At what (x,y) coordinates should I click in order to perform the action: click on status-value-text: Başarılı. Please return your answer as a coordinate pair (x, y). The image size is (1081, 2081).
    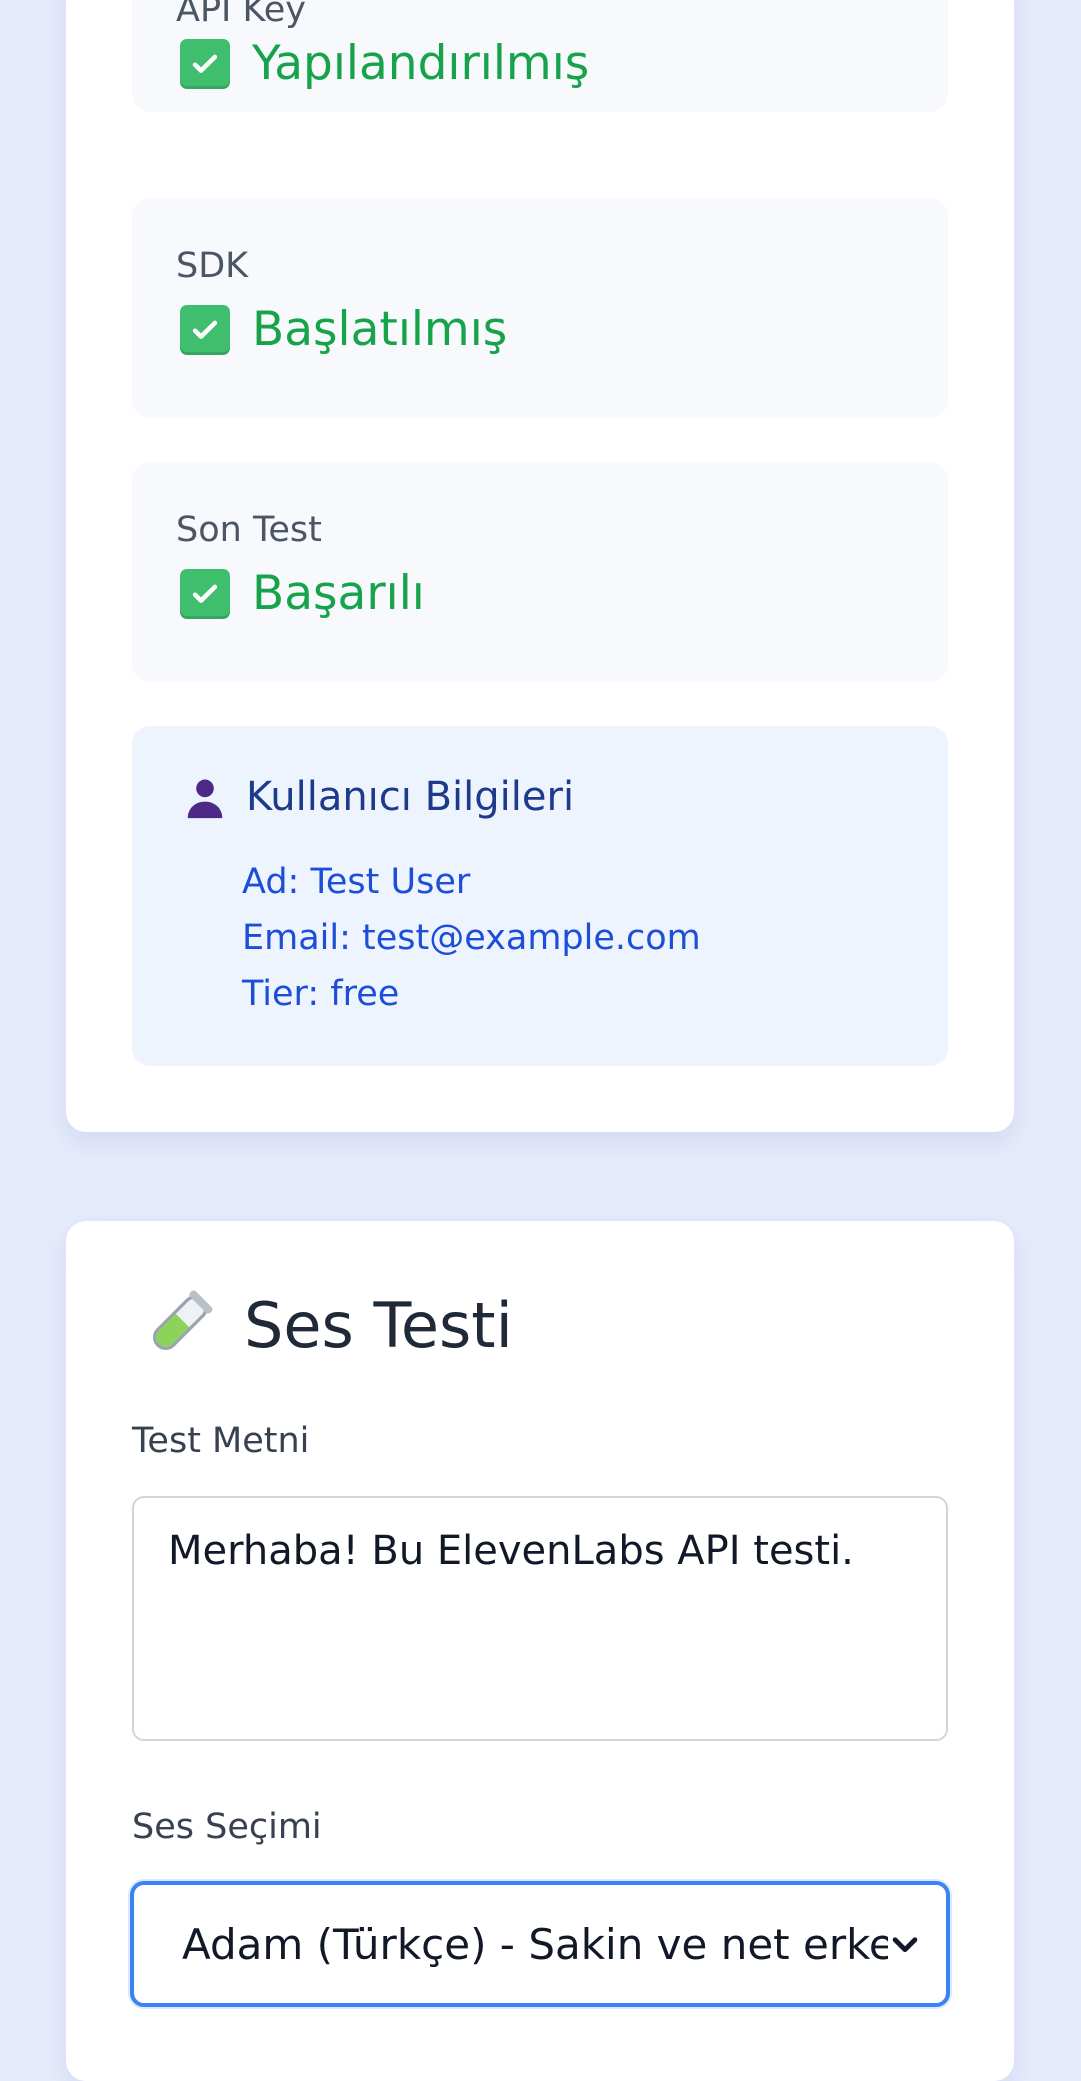
    Looking at the image, I should click on (338, 593).